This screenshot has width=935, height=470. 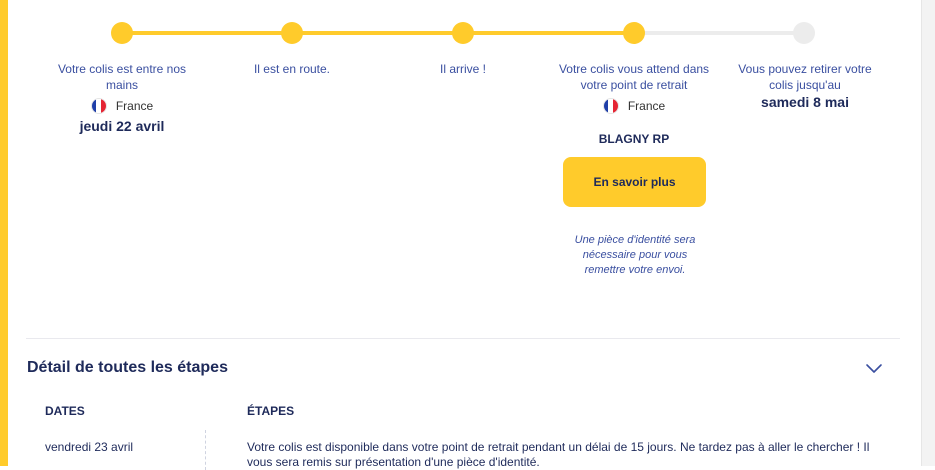 I want to click on timeline-separator, so click(x=206, y=450).